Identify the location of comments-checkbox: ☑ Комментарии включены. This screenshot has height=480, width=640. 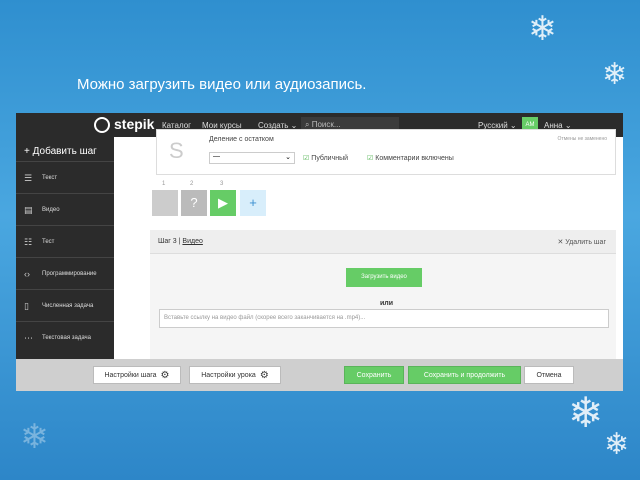
(410, 158).